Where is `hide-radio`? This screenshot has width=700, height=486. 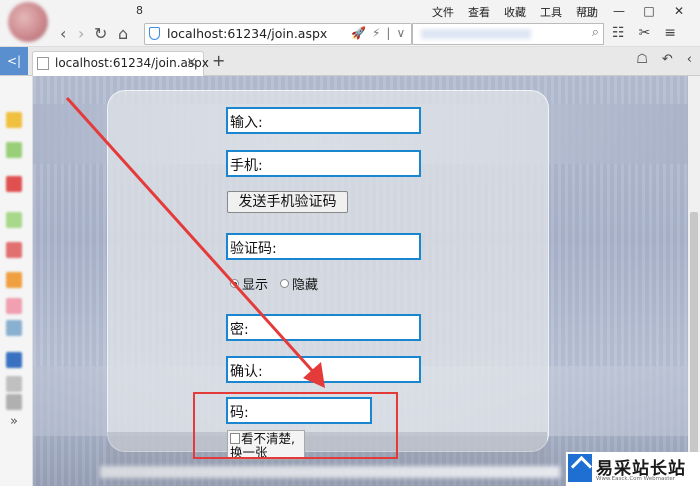
hide-radio is located at coordinates (285, 283).